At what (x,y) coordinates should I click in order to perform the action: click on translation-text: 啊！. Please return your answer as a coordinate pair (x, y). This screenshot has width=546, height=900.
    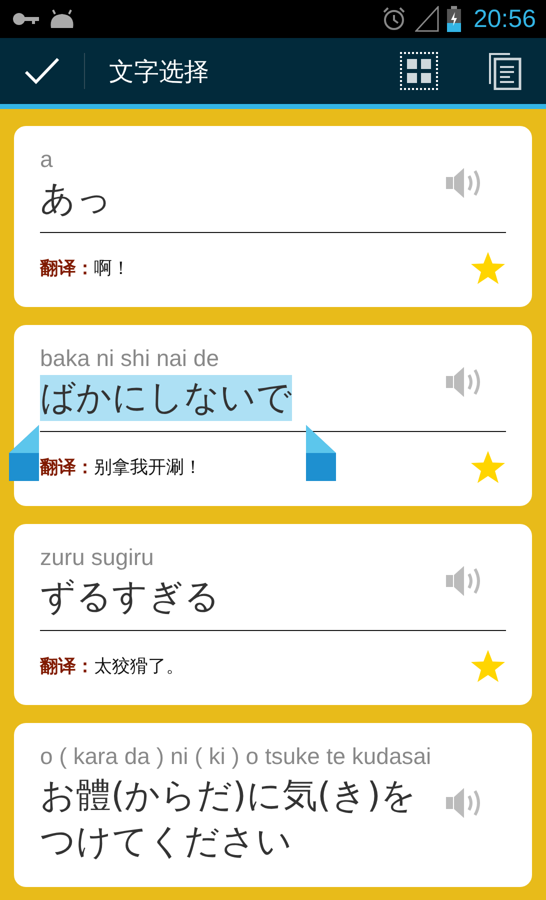
    Looking at the image, I should click on (112, 268).